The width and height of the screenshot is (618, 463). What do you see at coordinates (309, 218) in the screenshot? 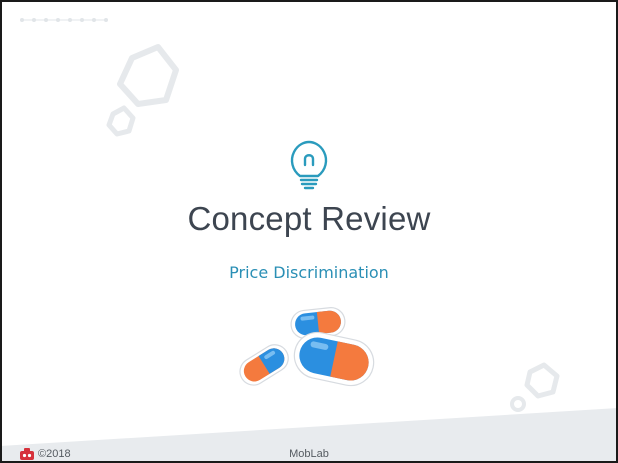
I see `slide-title: Concept Review` at bounding box center [309, 218].